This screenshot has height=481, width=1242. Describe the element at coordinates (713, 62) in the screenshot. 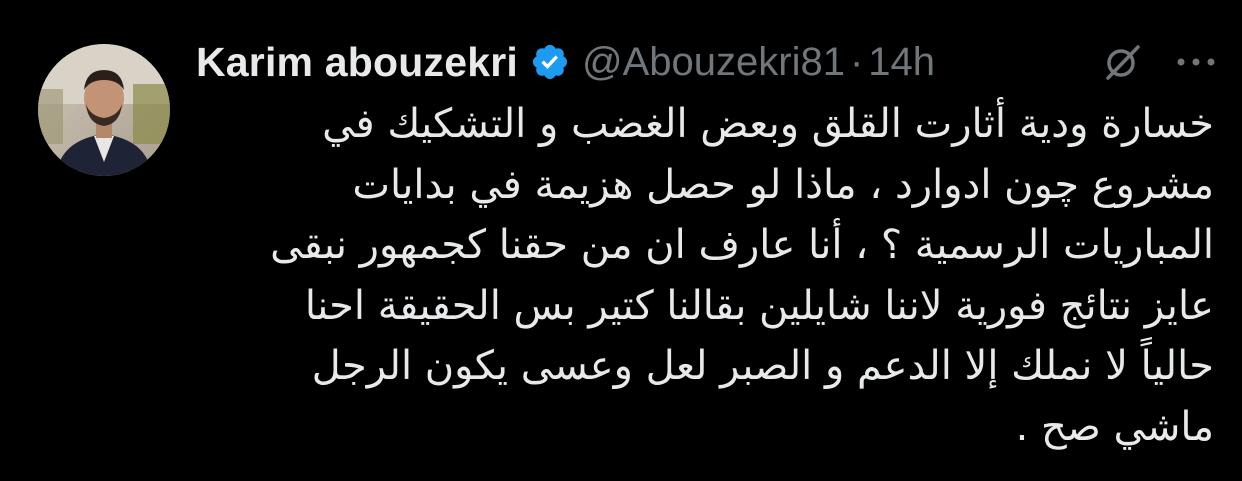

I see `author-handle: @Abouzekri81` at that location.